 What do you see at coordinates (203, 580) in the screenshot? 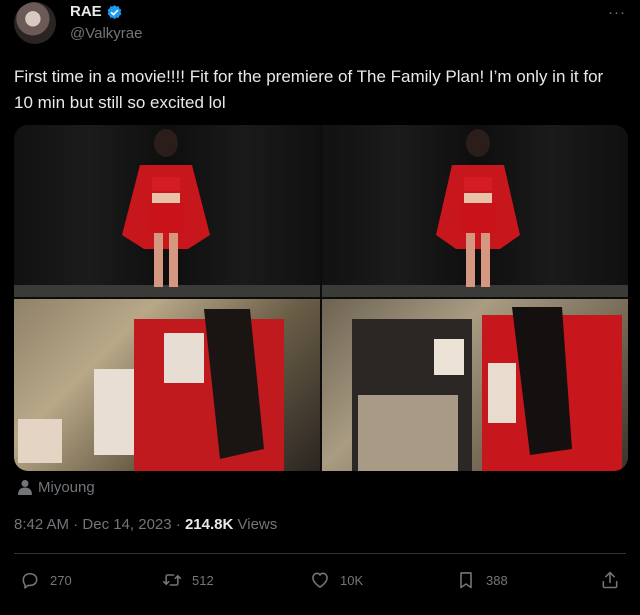
I see `retweet-count: 512` at bounding box center [203, 580].